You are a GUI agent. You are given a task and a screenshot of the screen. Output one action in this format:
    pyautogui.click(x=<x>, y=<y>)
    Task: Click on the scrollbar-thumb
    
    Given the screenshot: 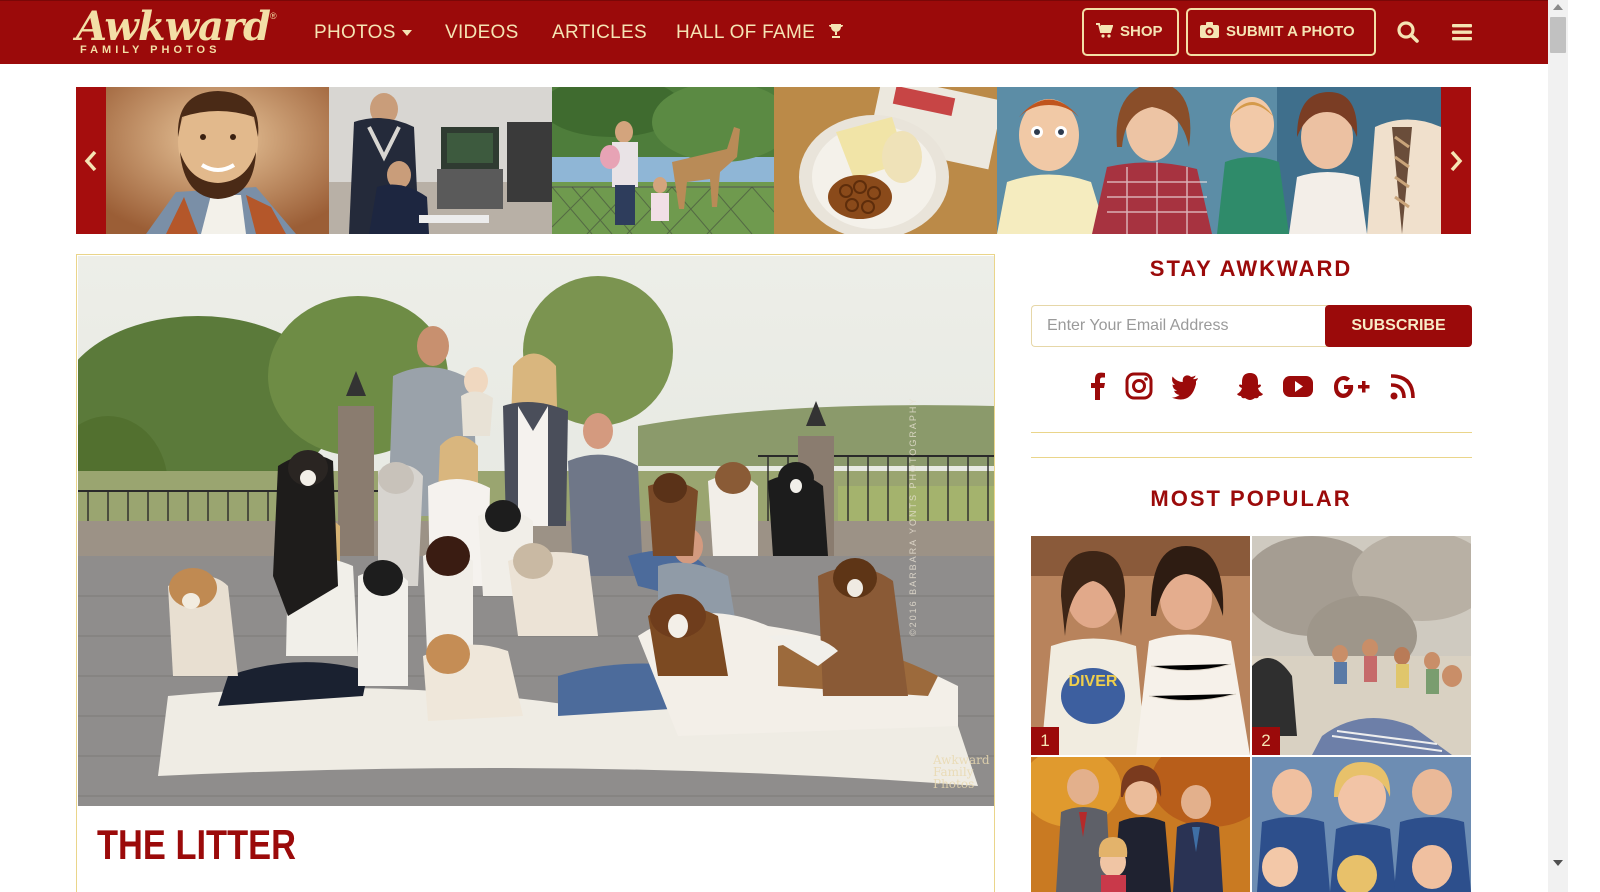 What is the action you would take?
    pyautogui.click(x=1558, y=35)
    